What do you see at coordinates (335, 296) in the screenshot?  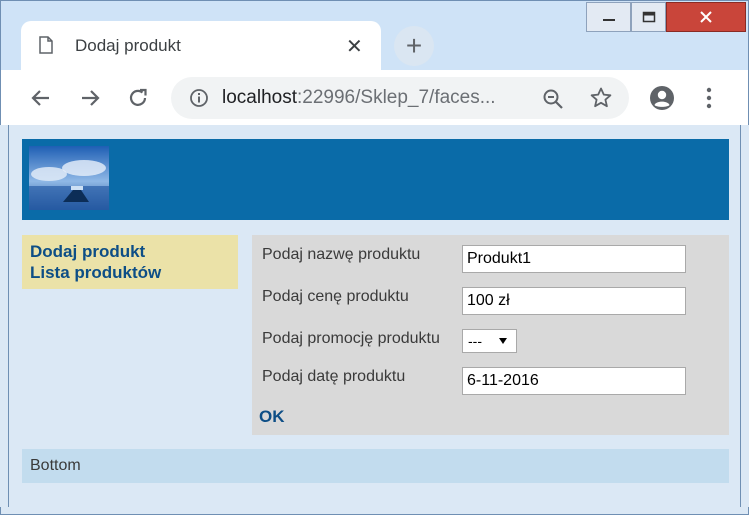 I see `price-label: Podaj cenę produktu` at bounding box center [335, 296].